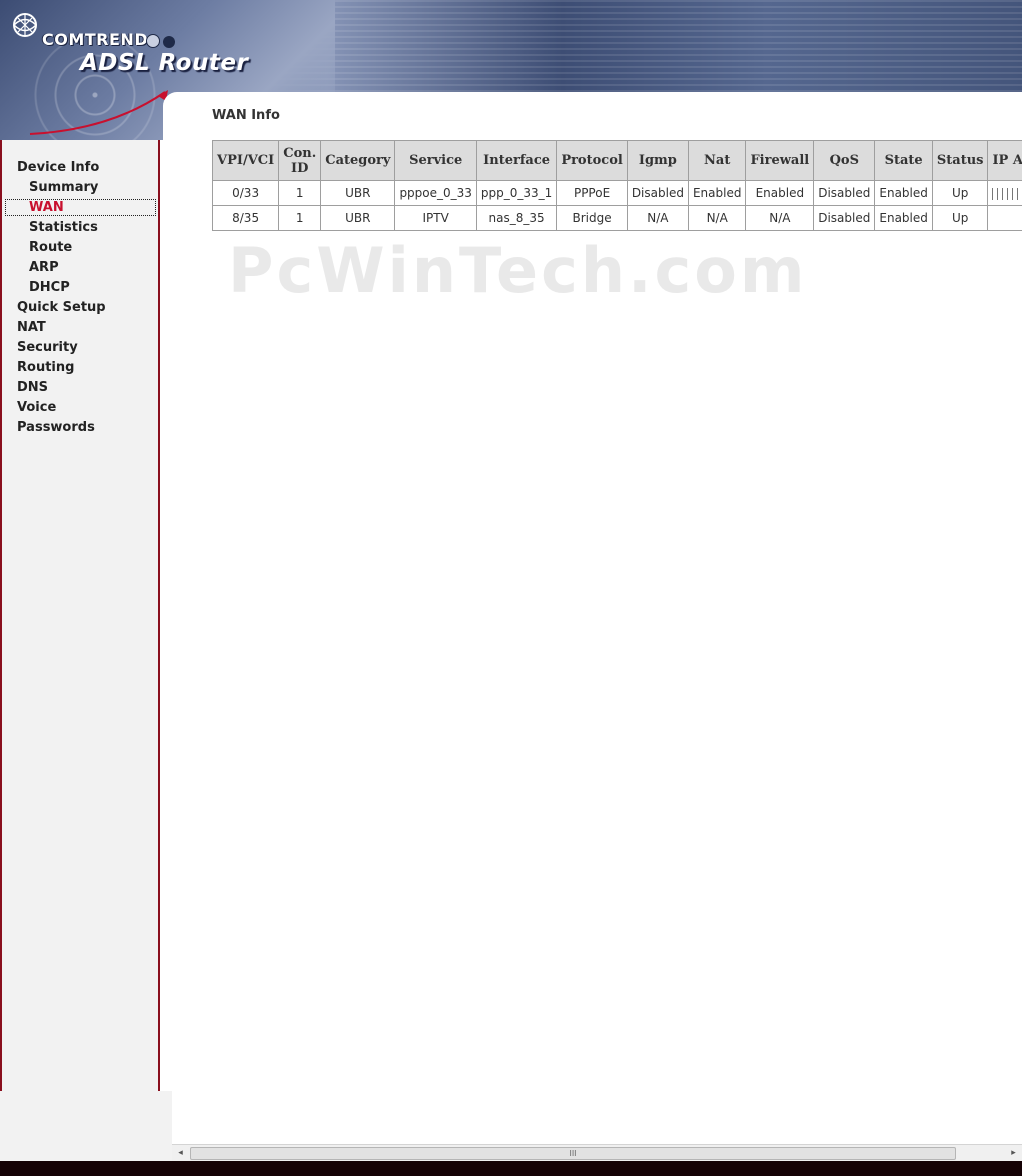 The image size is (1022, 1176). Describe the element at coordinates (80, 388) in the screenshot. I see `sidebar-item-dns: DNS` at that location.